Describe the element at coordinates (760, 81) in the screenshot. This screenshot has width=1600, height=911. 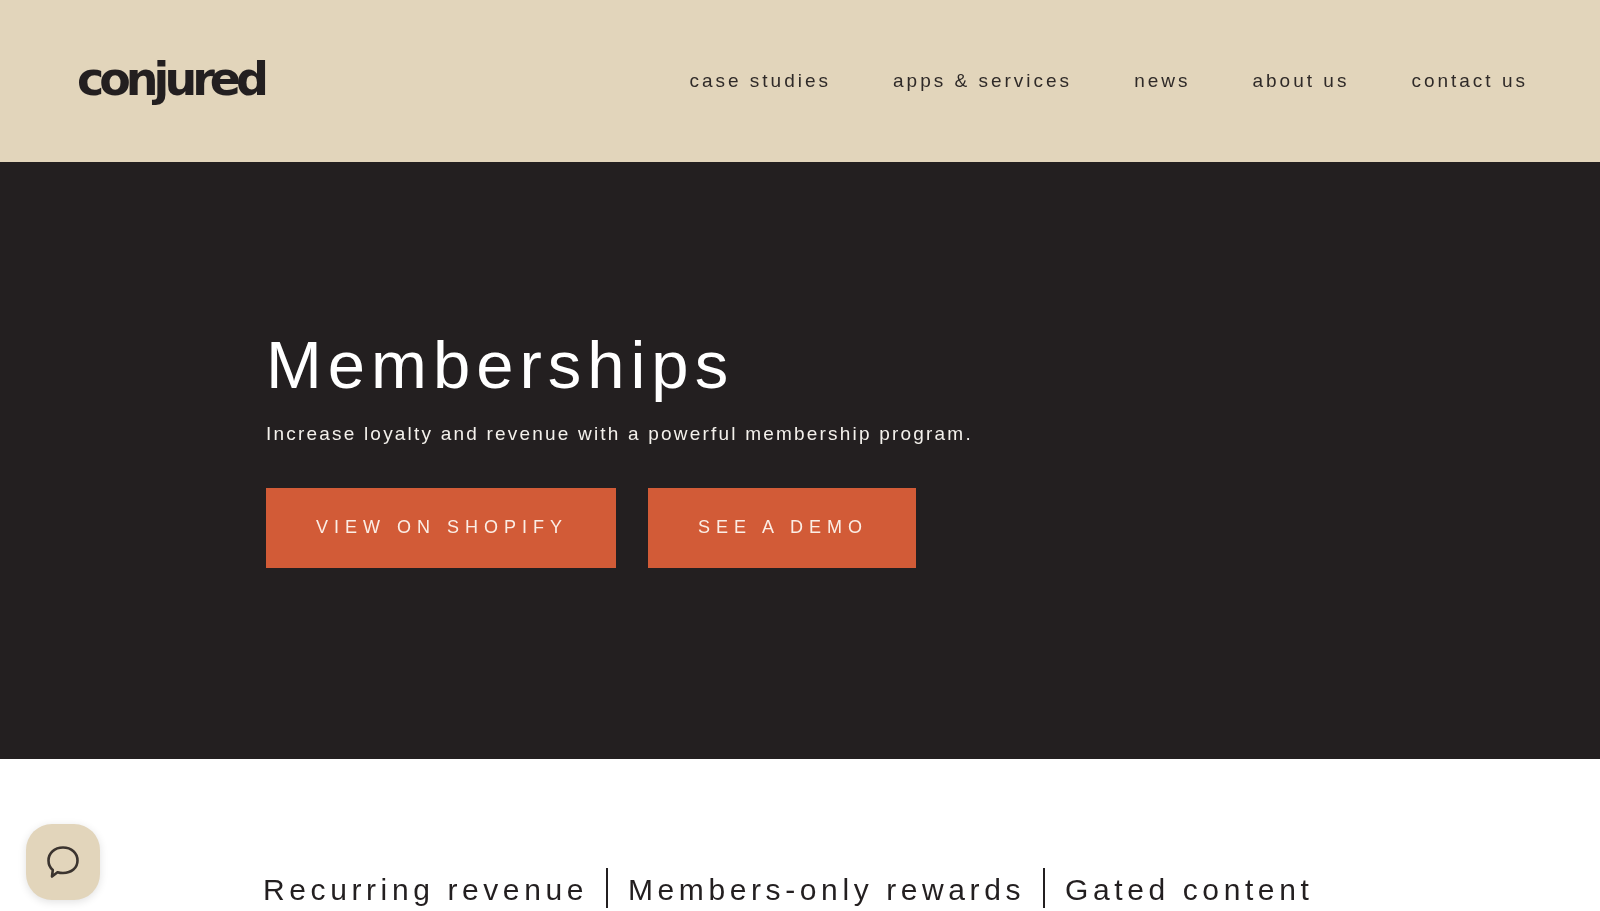
I see `nav-link: case studies` at that location.